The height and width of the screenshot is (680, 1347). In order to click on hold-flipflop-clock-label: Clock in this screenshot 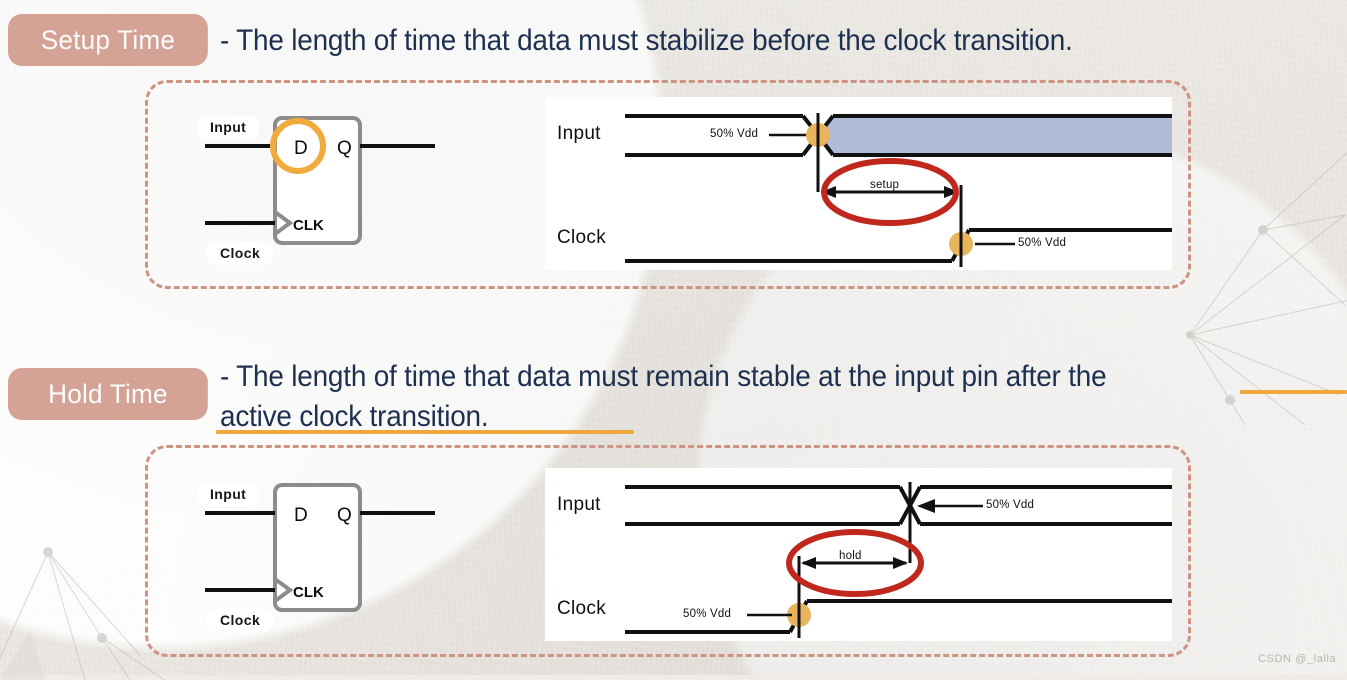, I will do `click(240, 620)`.